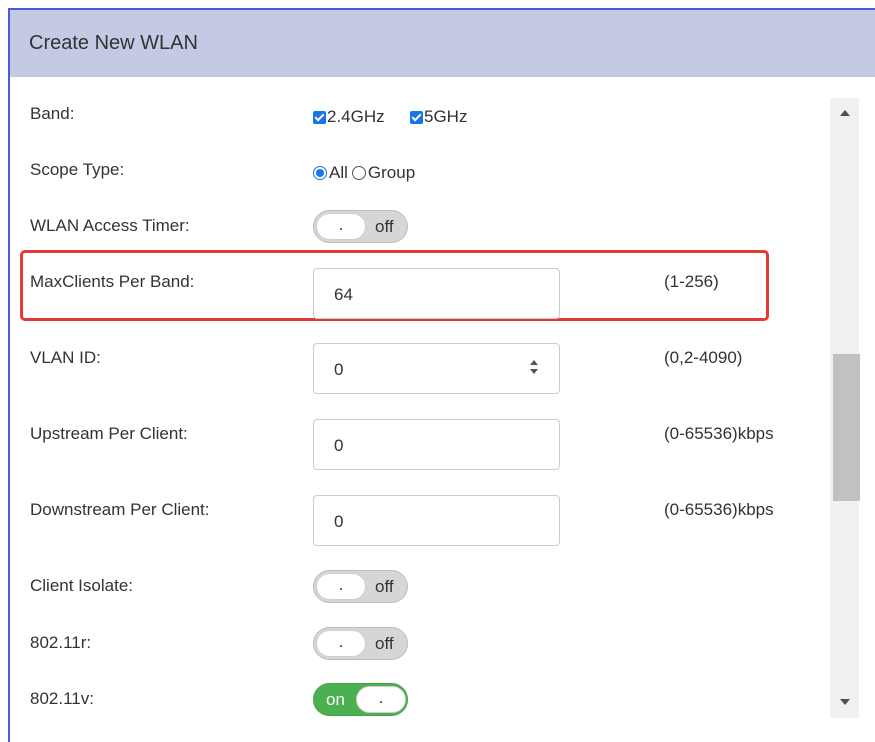  I want to click on scrollbar, so click(845, 408).